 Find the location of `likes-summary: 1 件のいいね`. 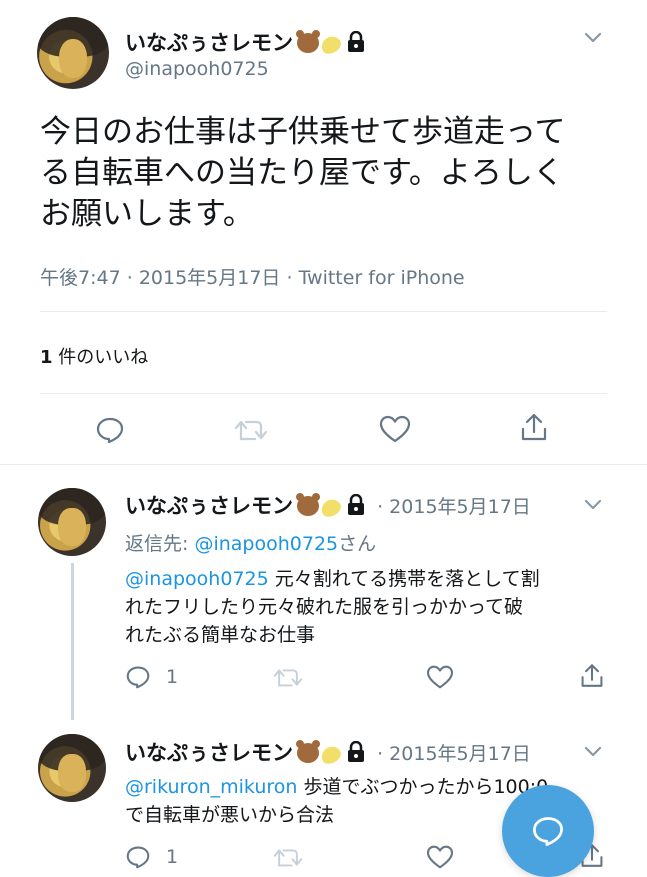

likes-summary: 1 件のいいね is located at coordinates (94, 356).